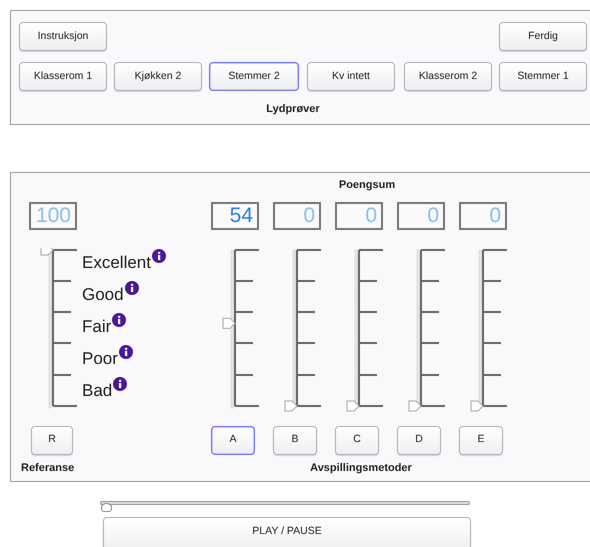  Describe the element at coordinates (63, 36) in the screenshot. I see `instructions-button: Instruksjon` at that location.